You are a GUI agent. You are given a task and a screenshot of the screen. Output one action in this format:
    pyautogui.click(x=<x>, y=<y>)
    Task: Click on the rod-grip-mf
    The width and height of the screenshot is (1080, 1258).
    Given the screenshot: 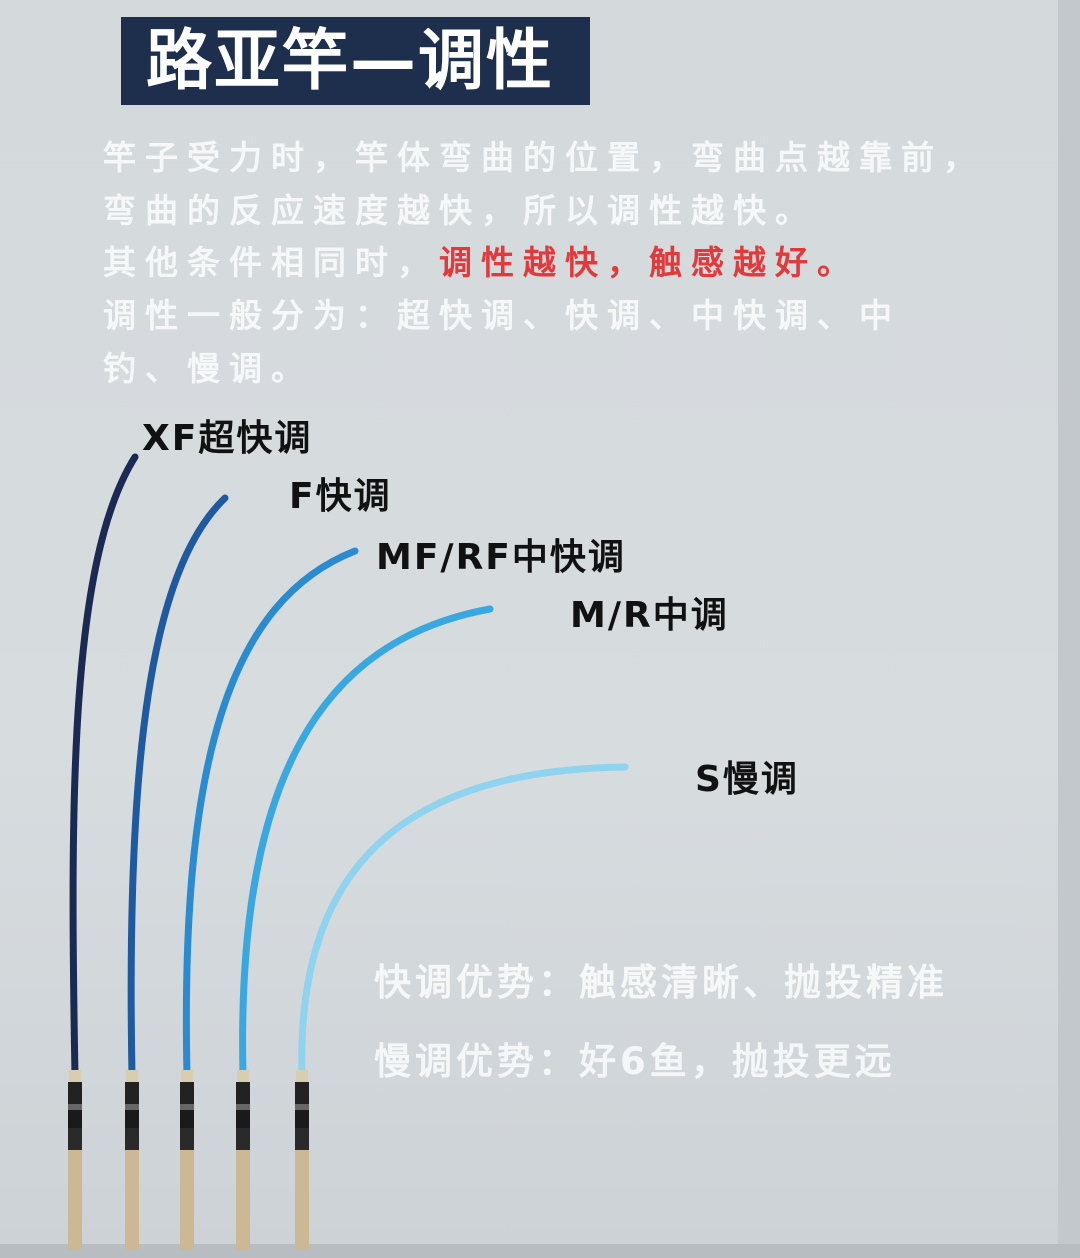 What is the action you would take?
    pyautogui.click(x=187, y=1200)
    